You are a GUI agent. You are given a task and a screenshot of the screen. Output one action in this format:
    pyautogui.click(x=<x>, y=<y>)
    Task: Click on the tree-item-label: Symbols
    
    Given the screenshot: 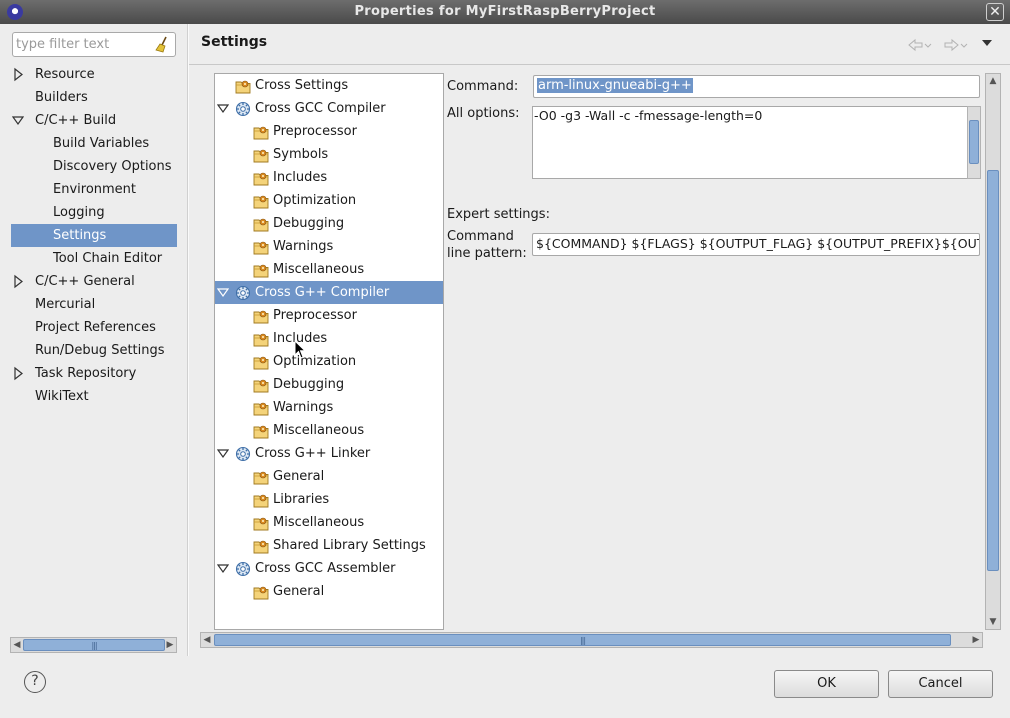 What is the action you would take?
    pyautogui.click(x=301, y=154)
    